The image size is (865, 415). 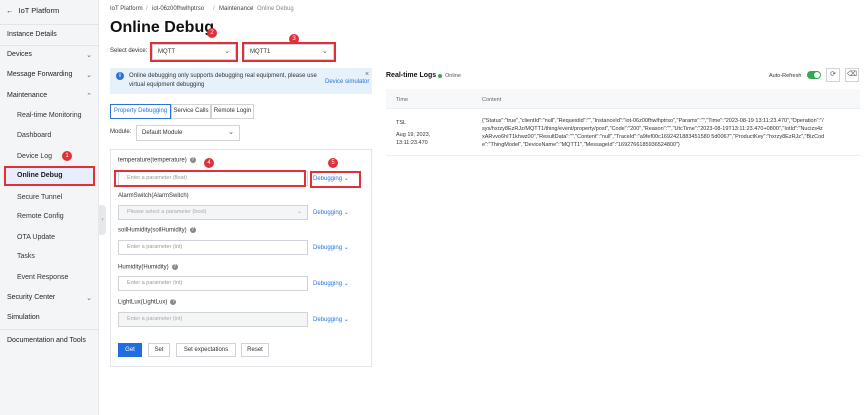 I want to click on tab-service-calls: Service Calls, so click(x=191, y=111).